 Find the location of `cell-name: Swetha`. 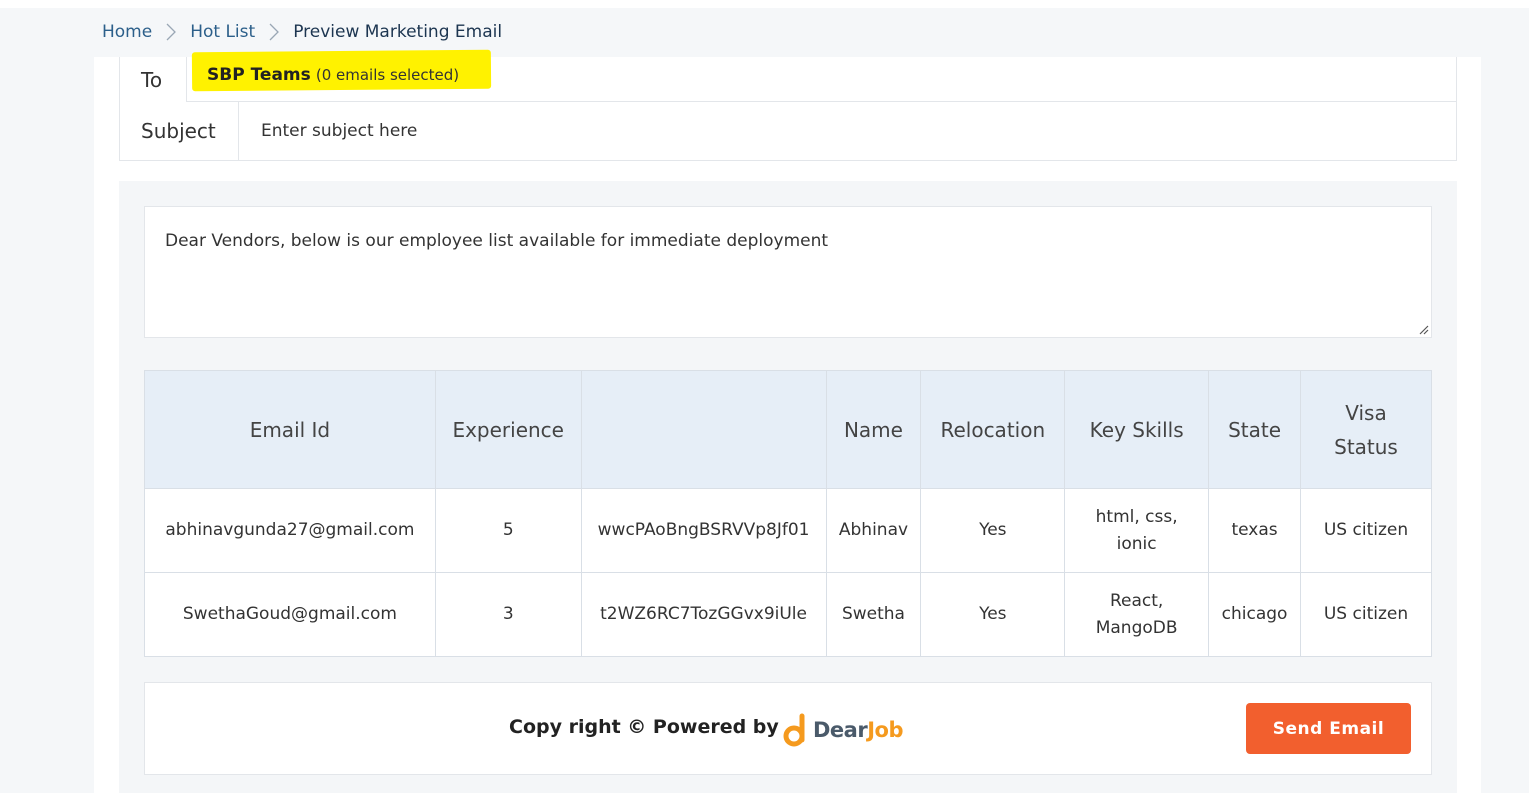

cell-name: Swetha is located at coordinates (873, 614).